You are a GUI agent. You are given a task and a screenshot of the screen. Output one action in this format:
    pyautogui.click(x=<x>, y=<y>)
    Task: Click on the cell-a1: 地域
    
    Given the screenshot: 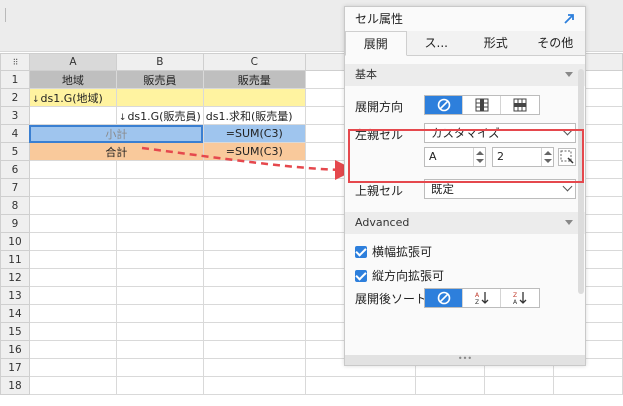 What is the action you would take?
    pyautogui.click(x=72, y=79)
    